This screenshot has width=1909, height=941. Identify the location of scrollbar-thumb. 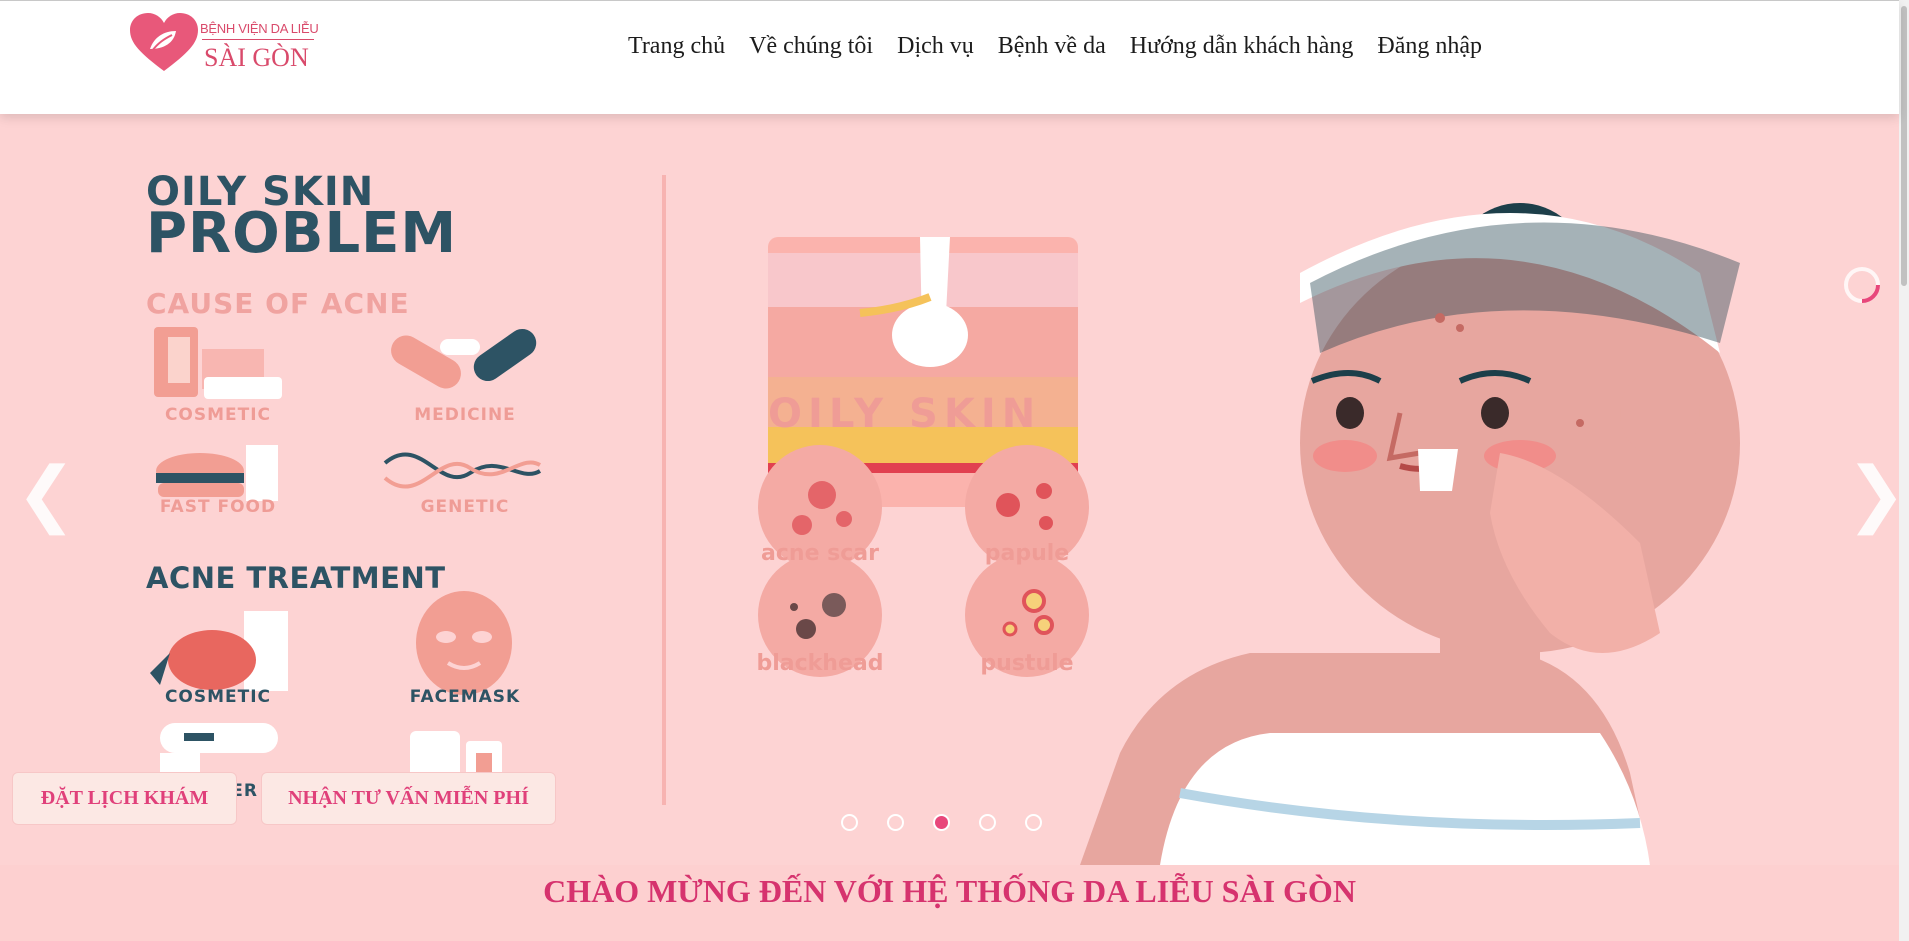
(1904, 146).